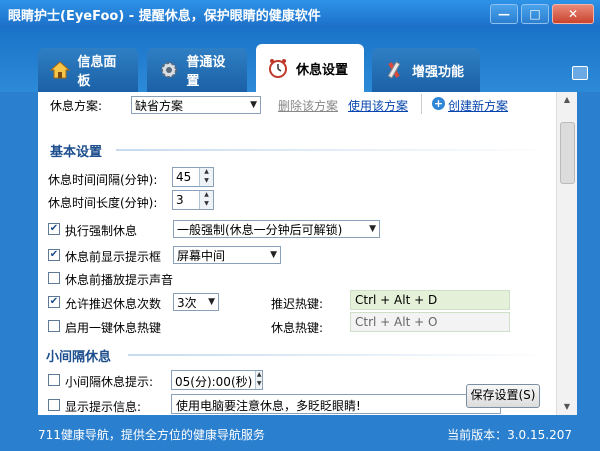  Describe the element at coordinates (97, 72) in the screenshot. I see `tab-label: 信息面板` at that location.